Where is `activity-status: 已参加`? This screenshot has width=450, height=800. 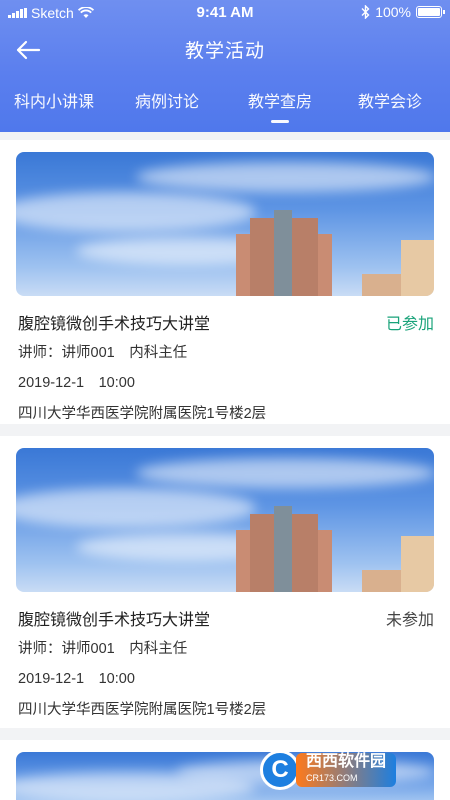 activity-status: 已参加 is located at coordinates (409, 324).